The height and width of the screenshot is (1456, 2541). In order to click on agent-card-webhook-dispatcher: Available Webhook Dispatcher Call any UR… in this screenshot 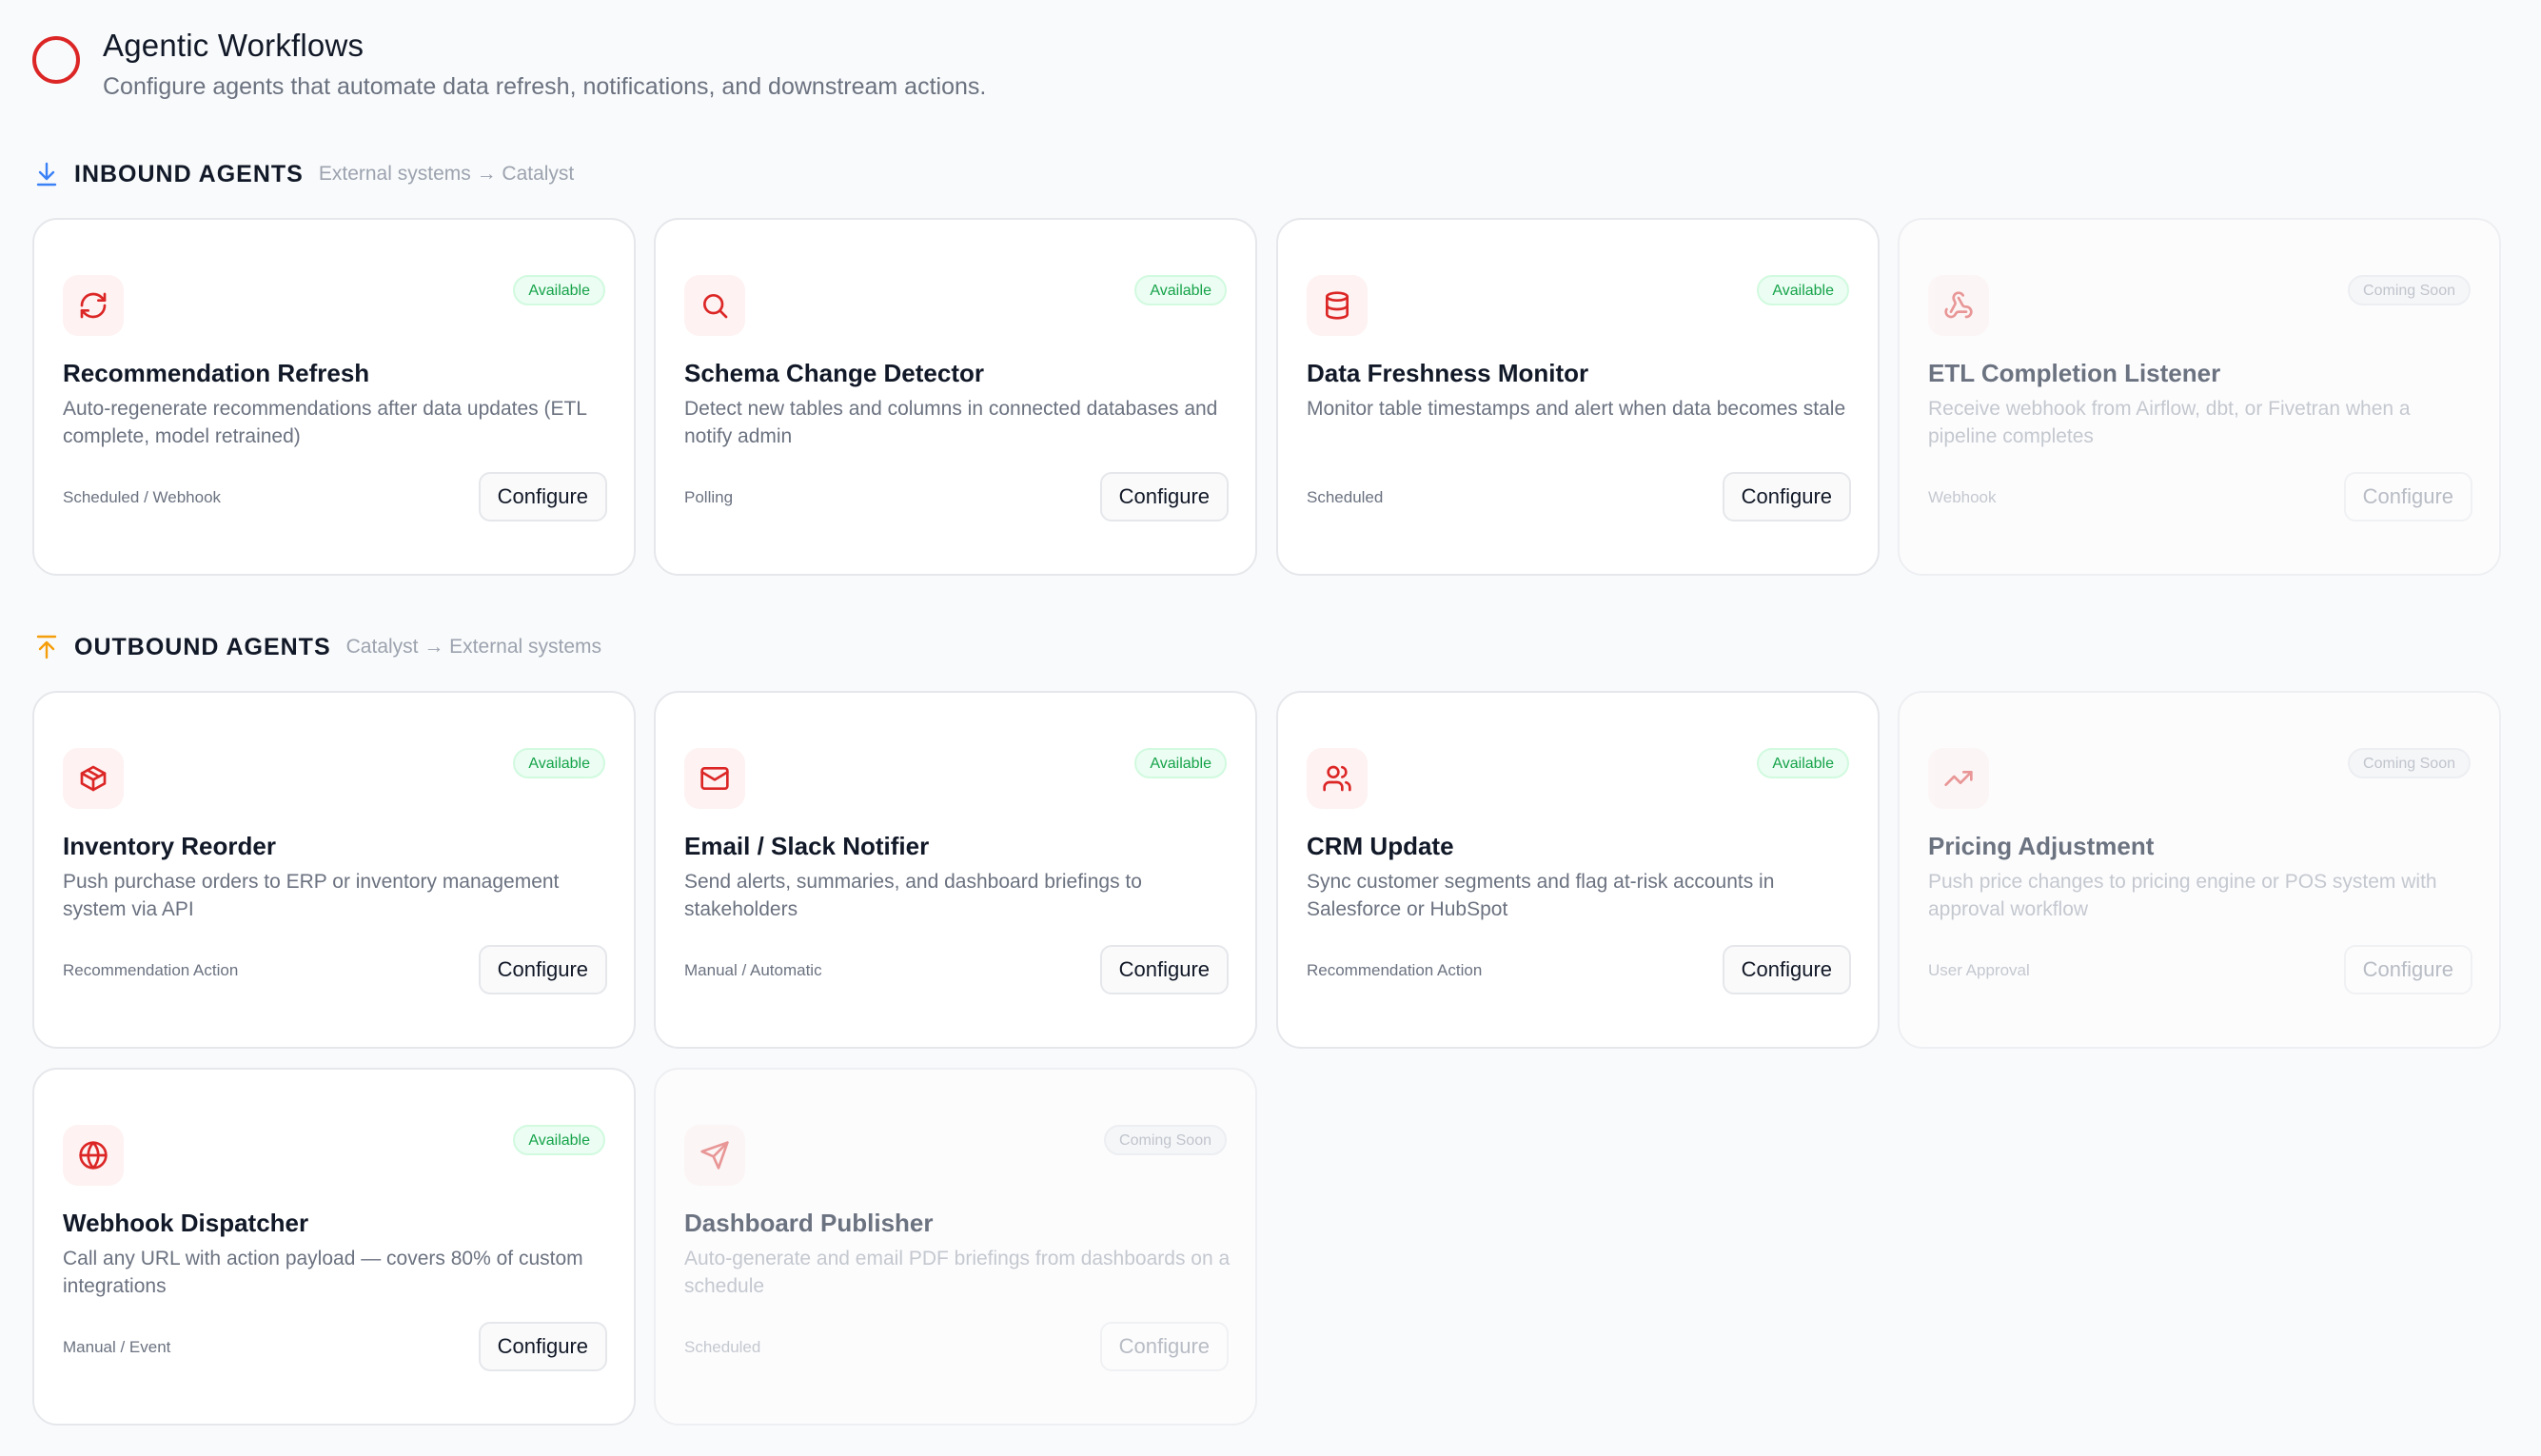, I will do `click(334, 1247)`.